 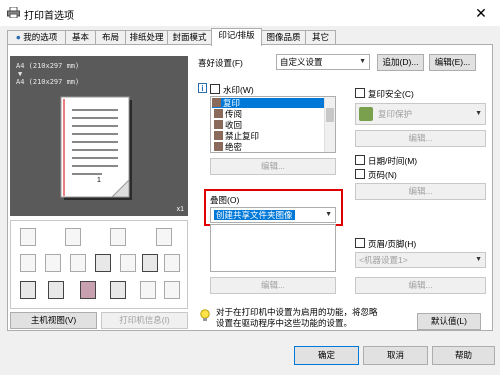 What do you see at coordinates (172, 290) in the screenshot?
I see `proof-print-icon` at bounding box center [172, 290].